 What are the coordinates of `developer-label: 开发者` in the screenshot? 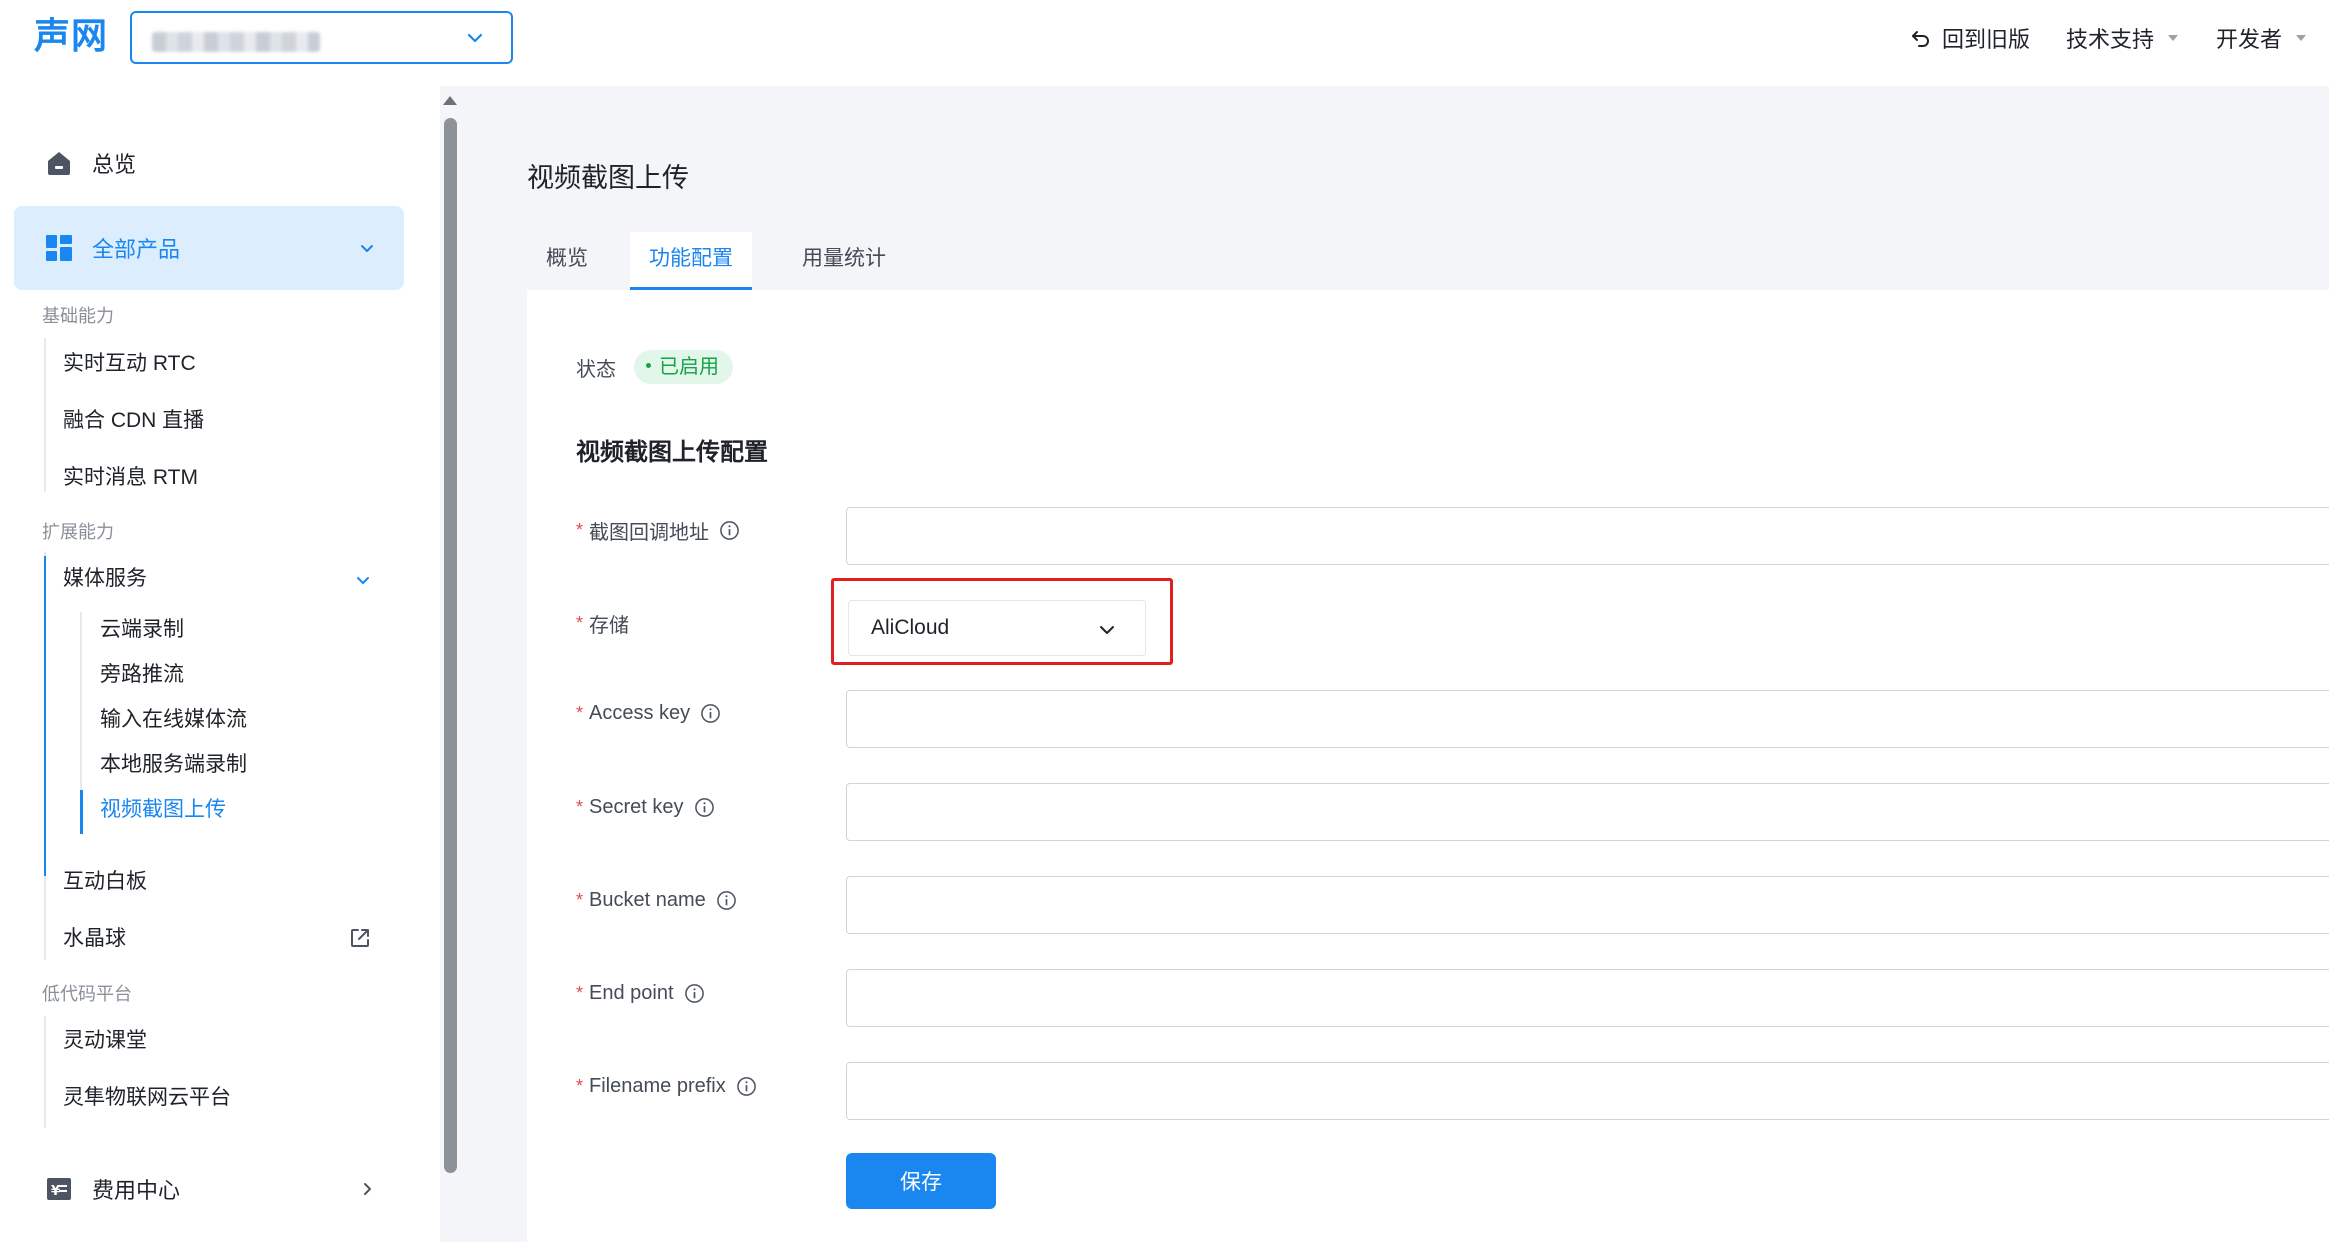 It's located at (2249, 39).